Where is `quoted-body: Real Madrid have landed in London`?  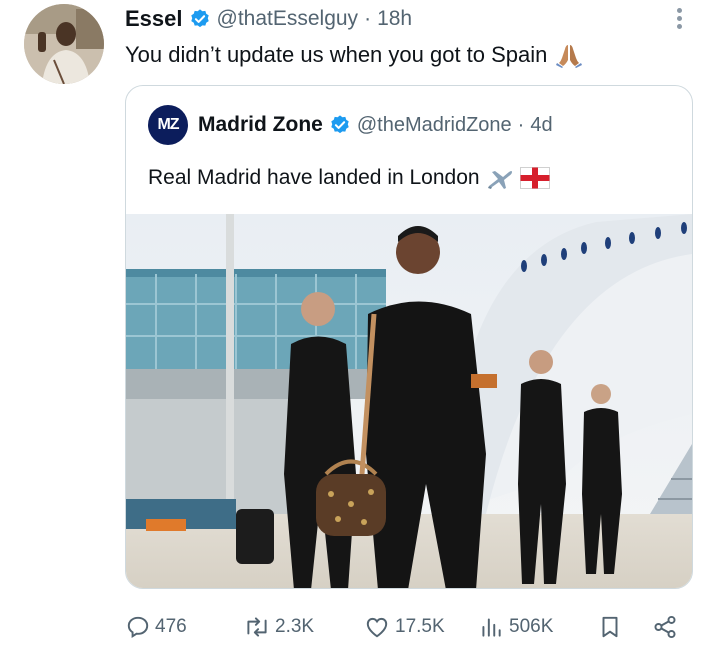
quoted-body: Real Madrid have landed in London is located at coordinates (314, 177).